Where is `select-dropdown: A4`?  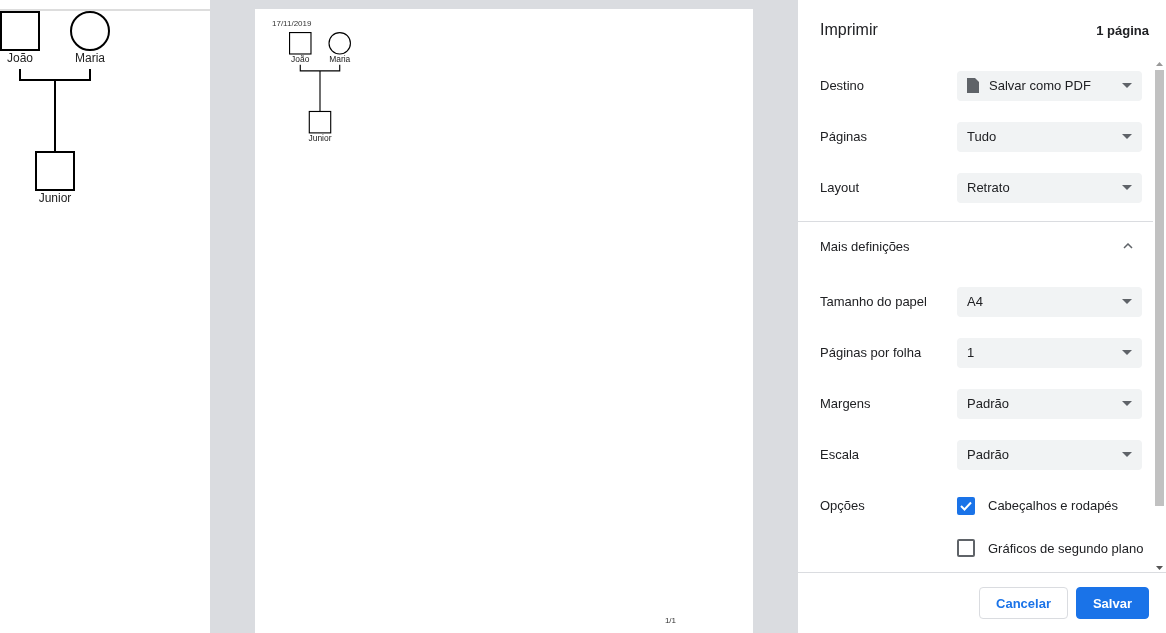
select-dropdown: A4 is located at coordinates (1049, 301).